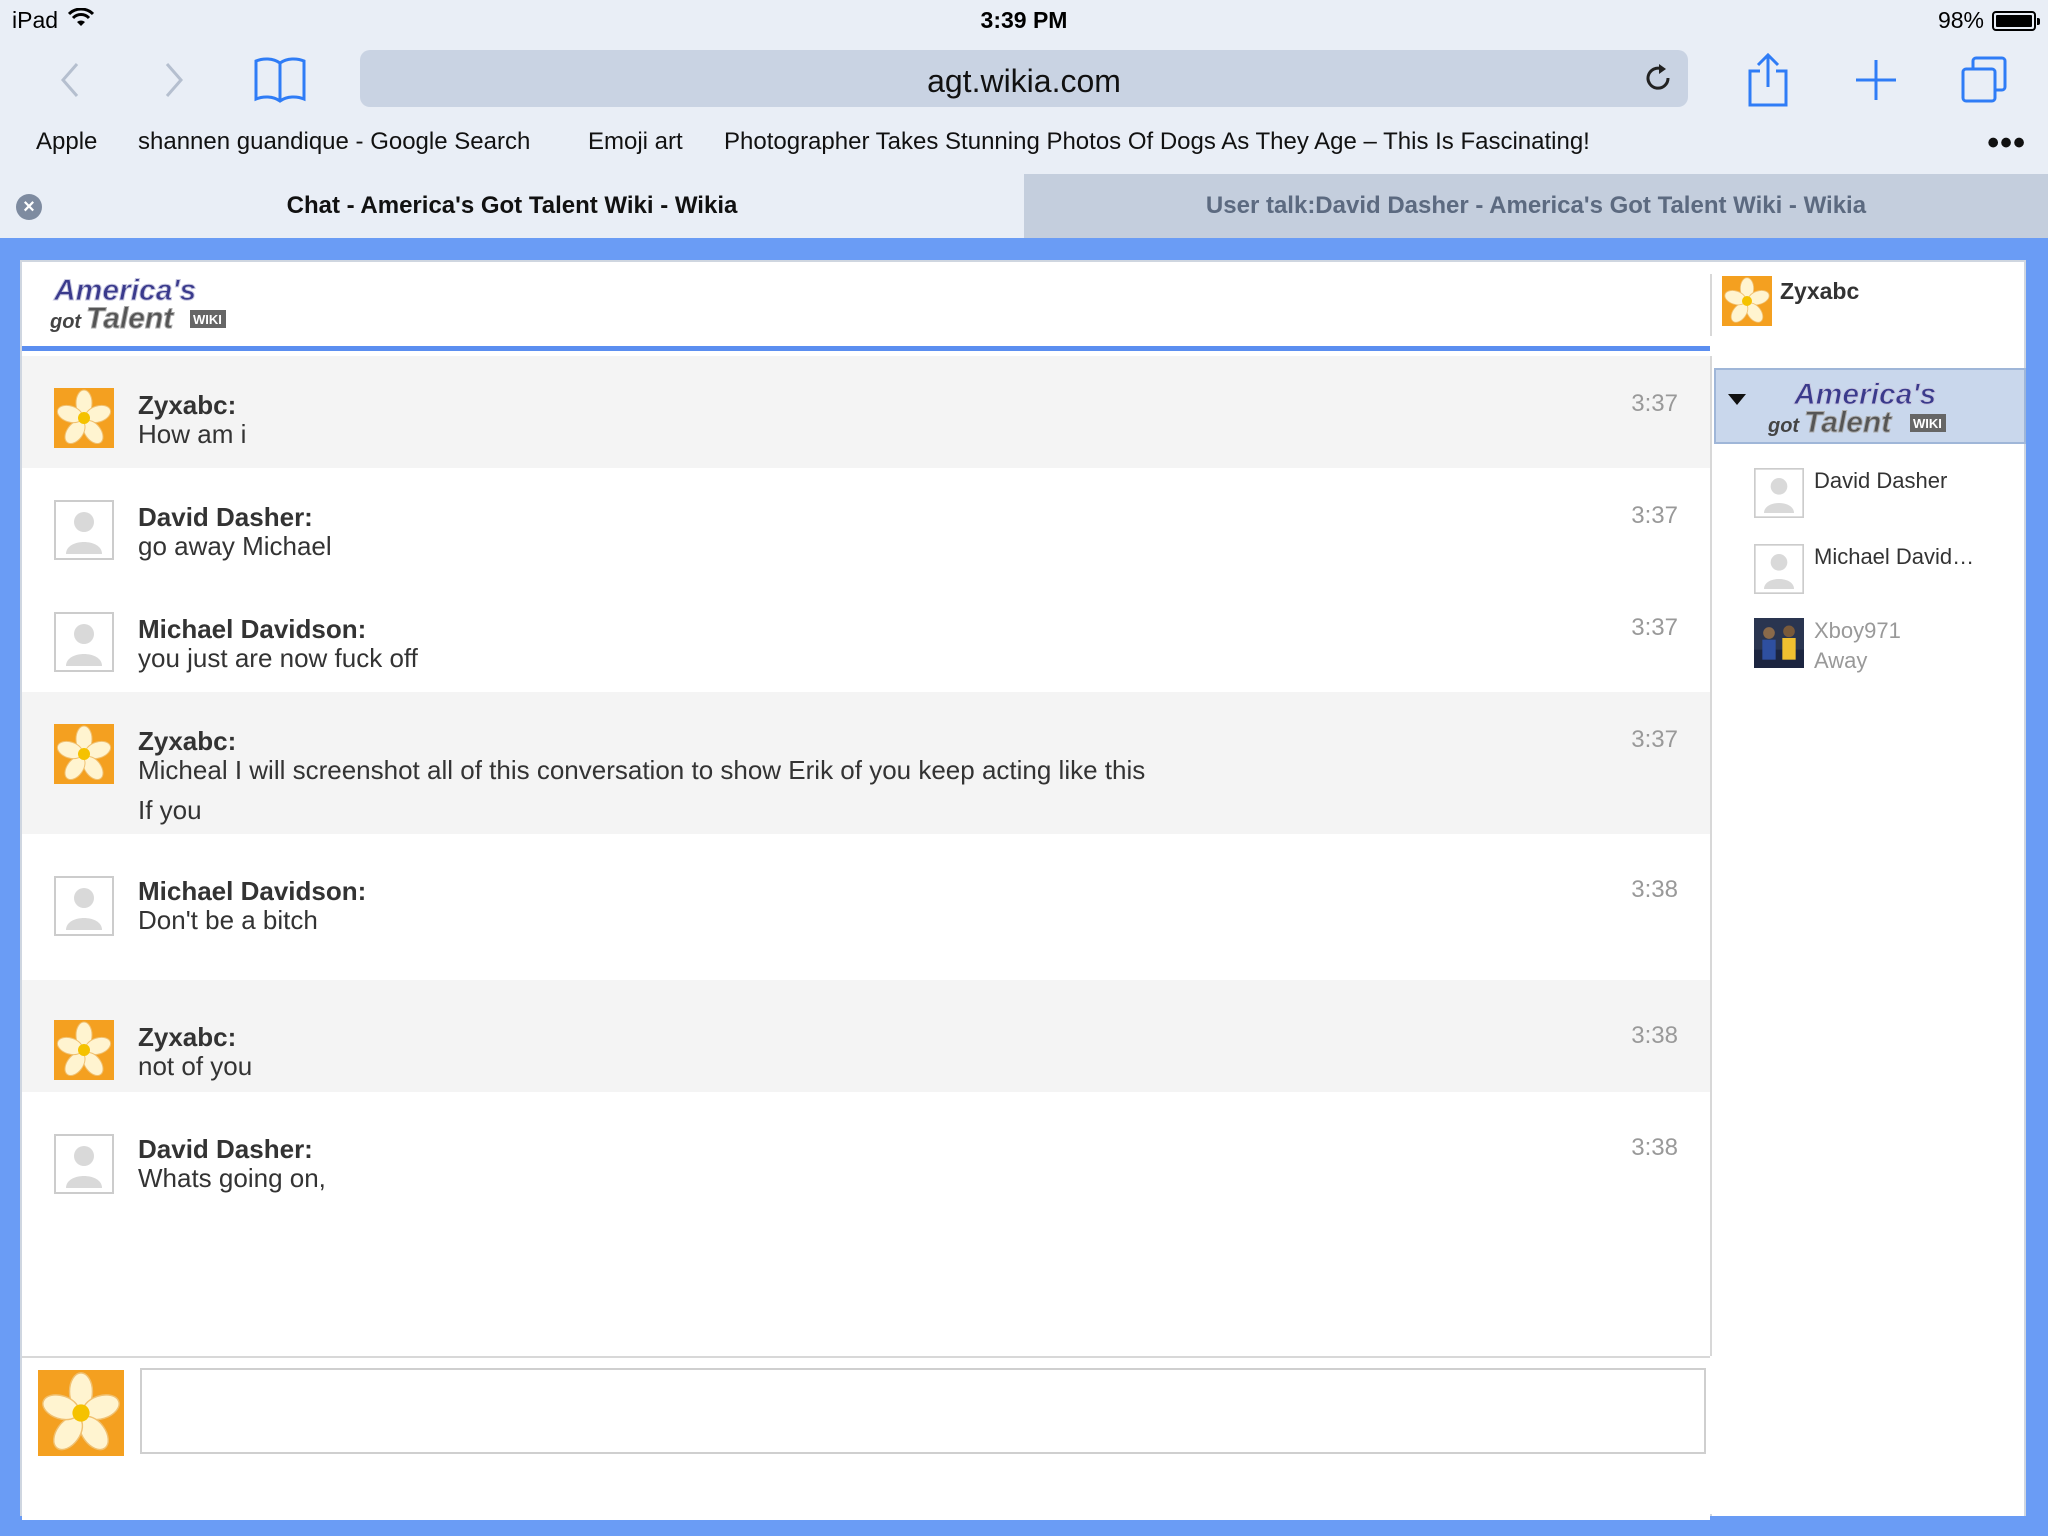  What do you see at coordinates (940, 306) in the screenshot?
I see `chat-header: America's got Talent WIKI Zyxabc` at bounding box center [940, 306].